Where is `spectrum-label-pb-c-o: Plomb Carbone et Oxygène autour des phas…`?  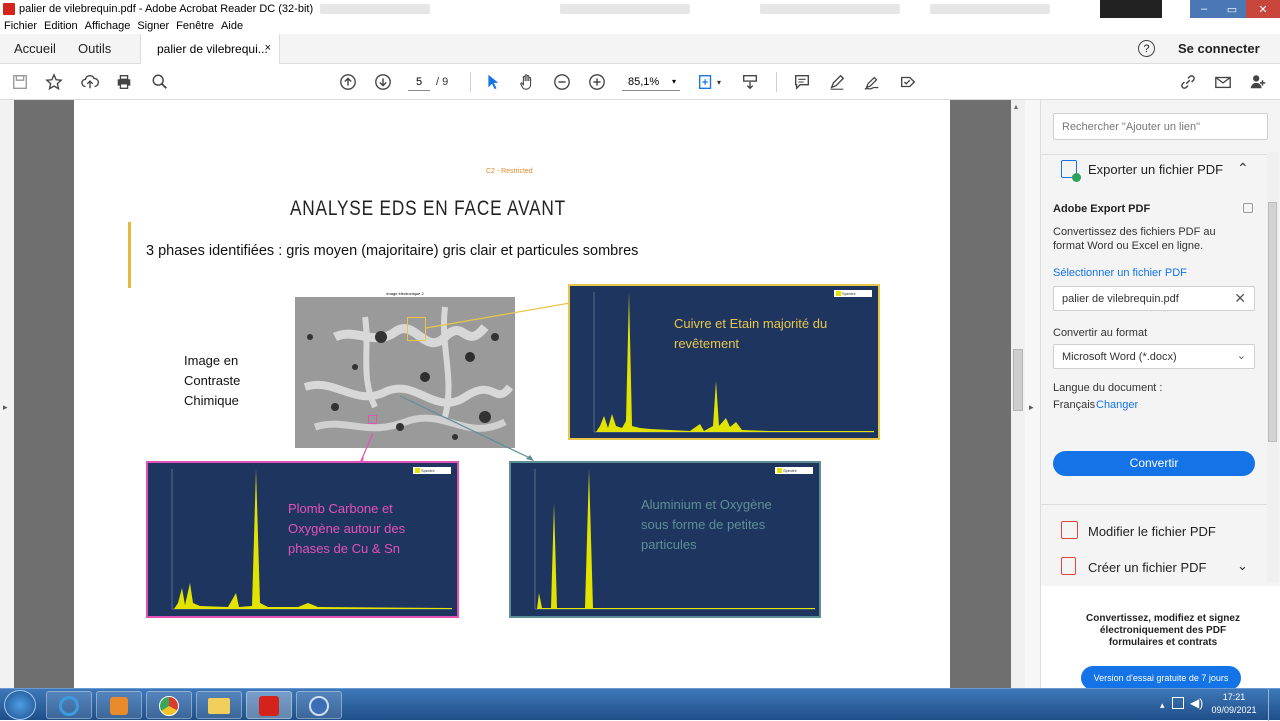
spectrum-label-pb-c-o: Plomb Carbone et Oxygène autour des phas… is located at coordinates (347, 528).